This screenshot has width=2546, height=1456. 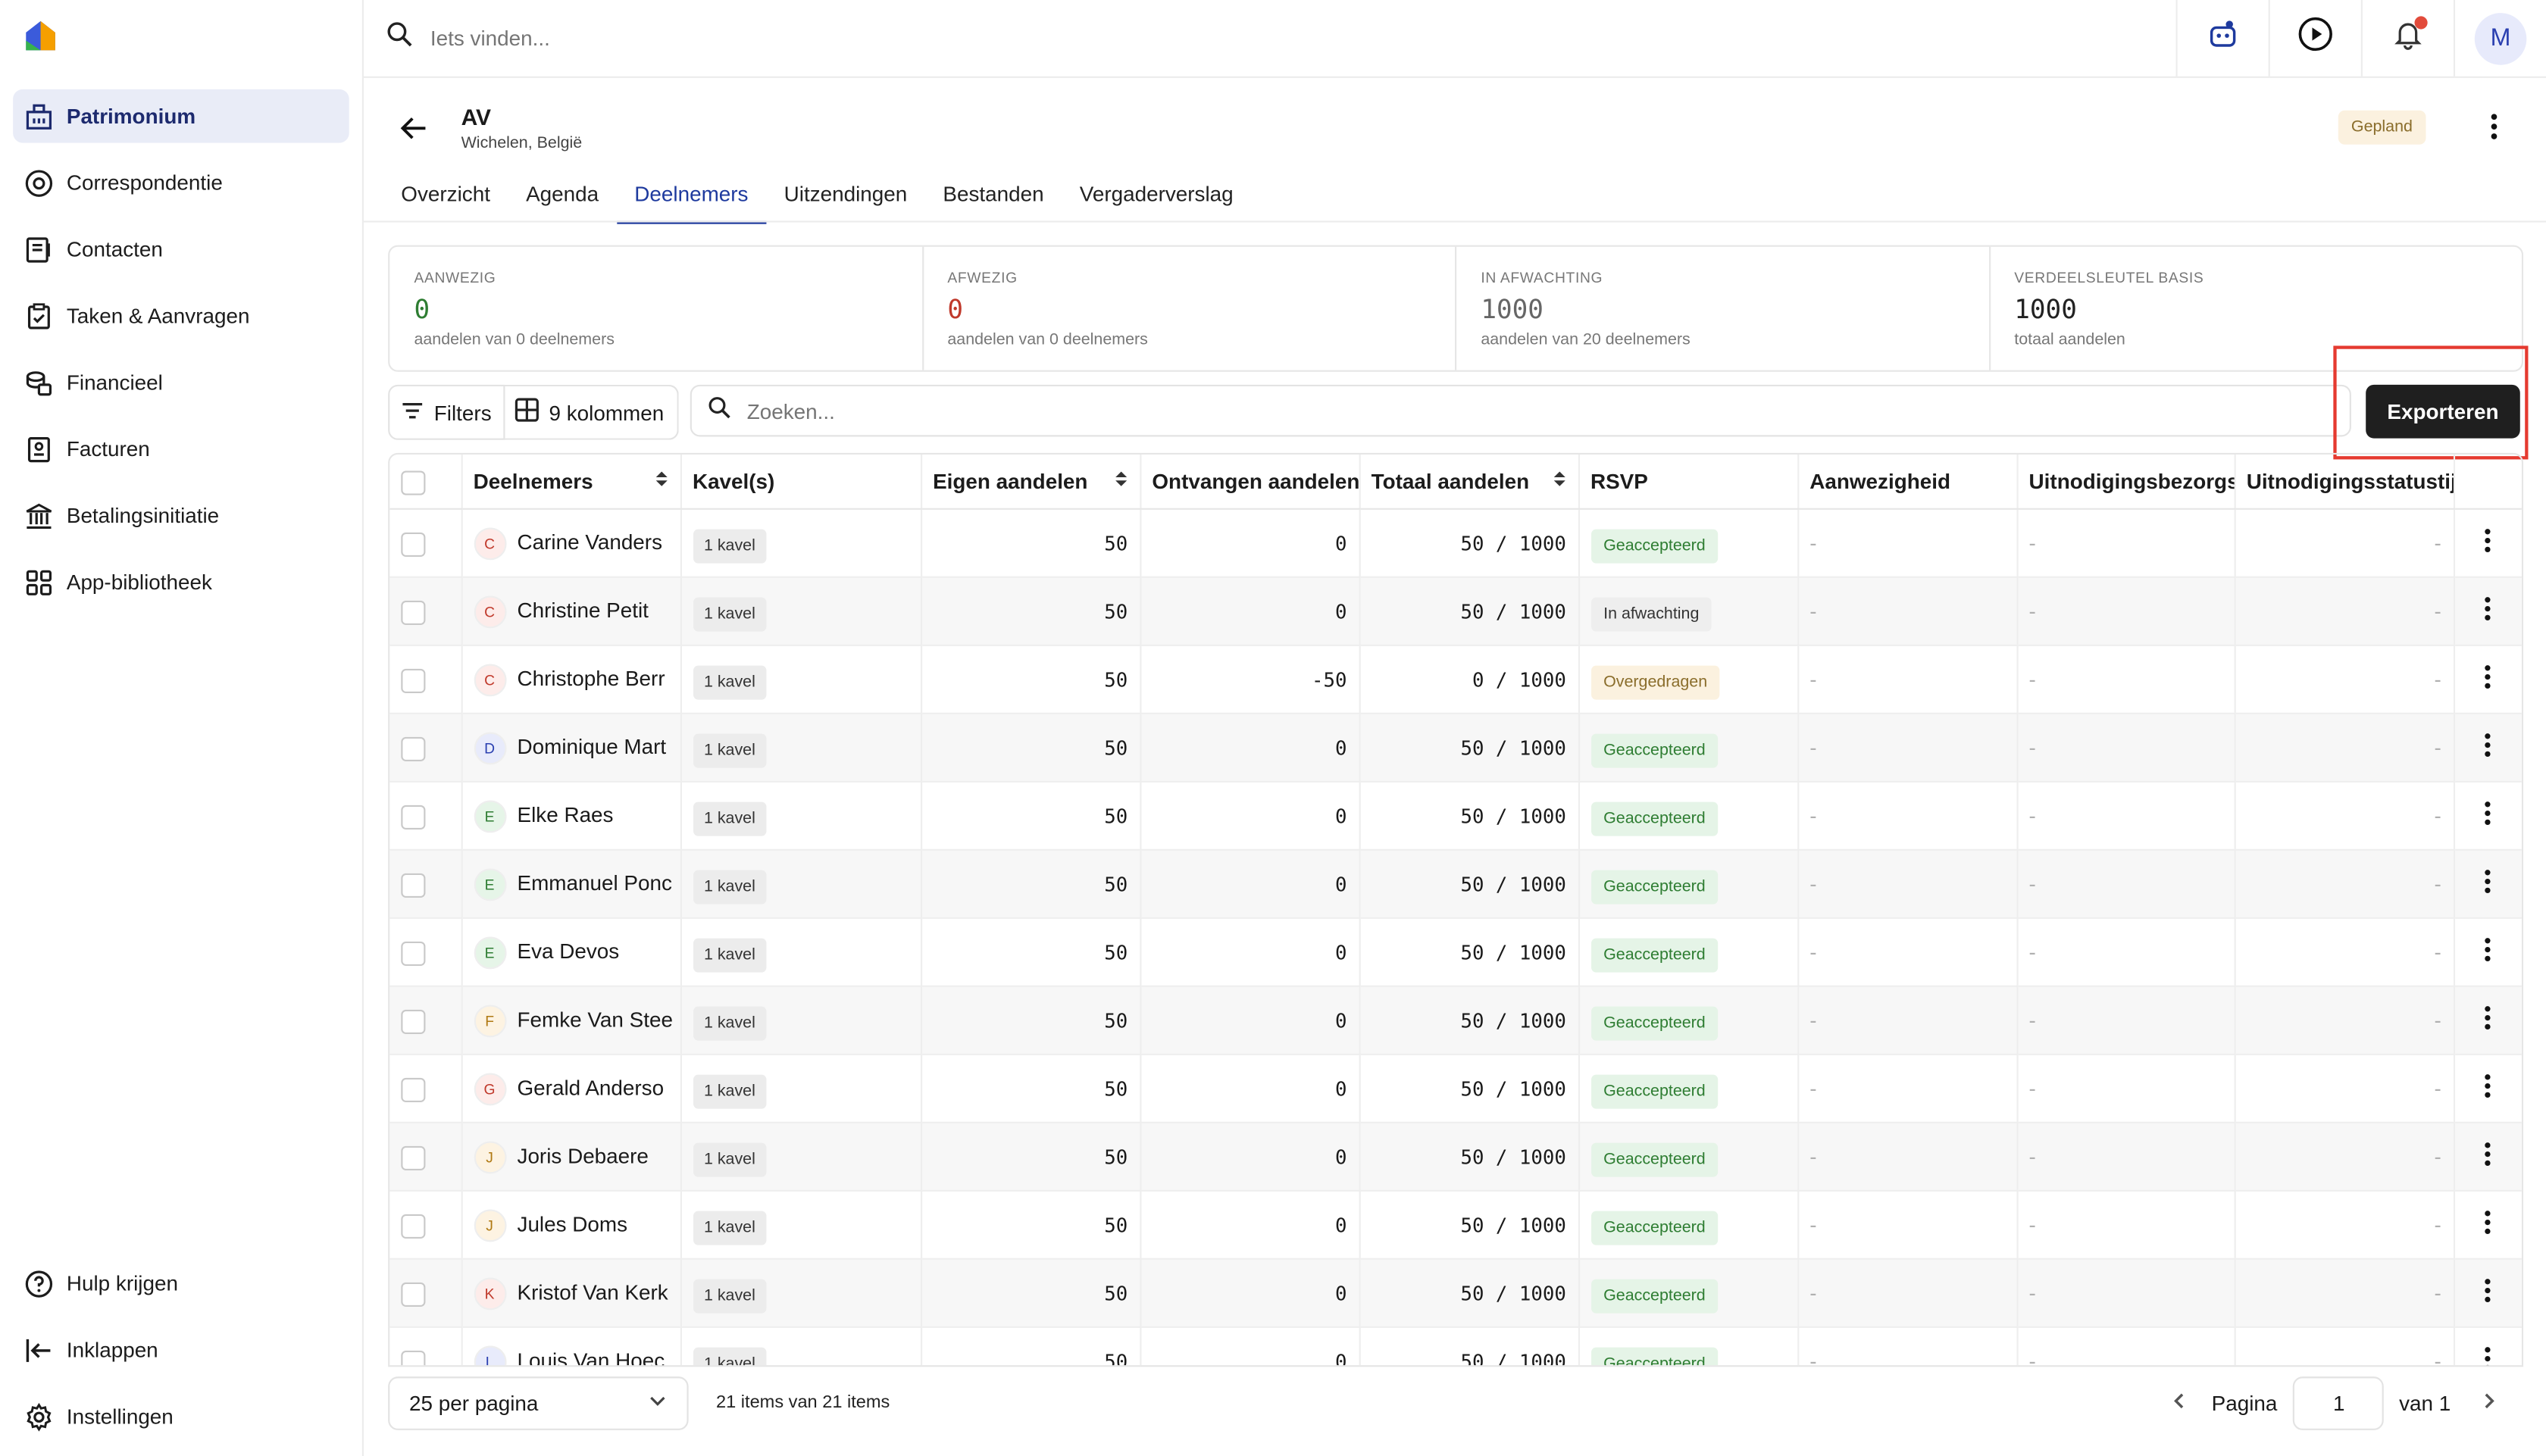 What do you see at coordinates (476, 117) in the screenshot?
I see `page-title: AV` at bounding box center [476, 117].